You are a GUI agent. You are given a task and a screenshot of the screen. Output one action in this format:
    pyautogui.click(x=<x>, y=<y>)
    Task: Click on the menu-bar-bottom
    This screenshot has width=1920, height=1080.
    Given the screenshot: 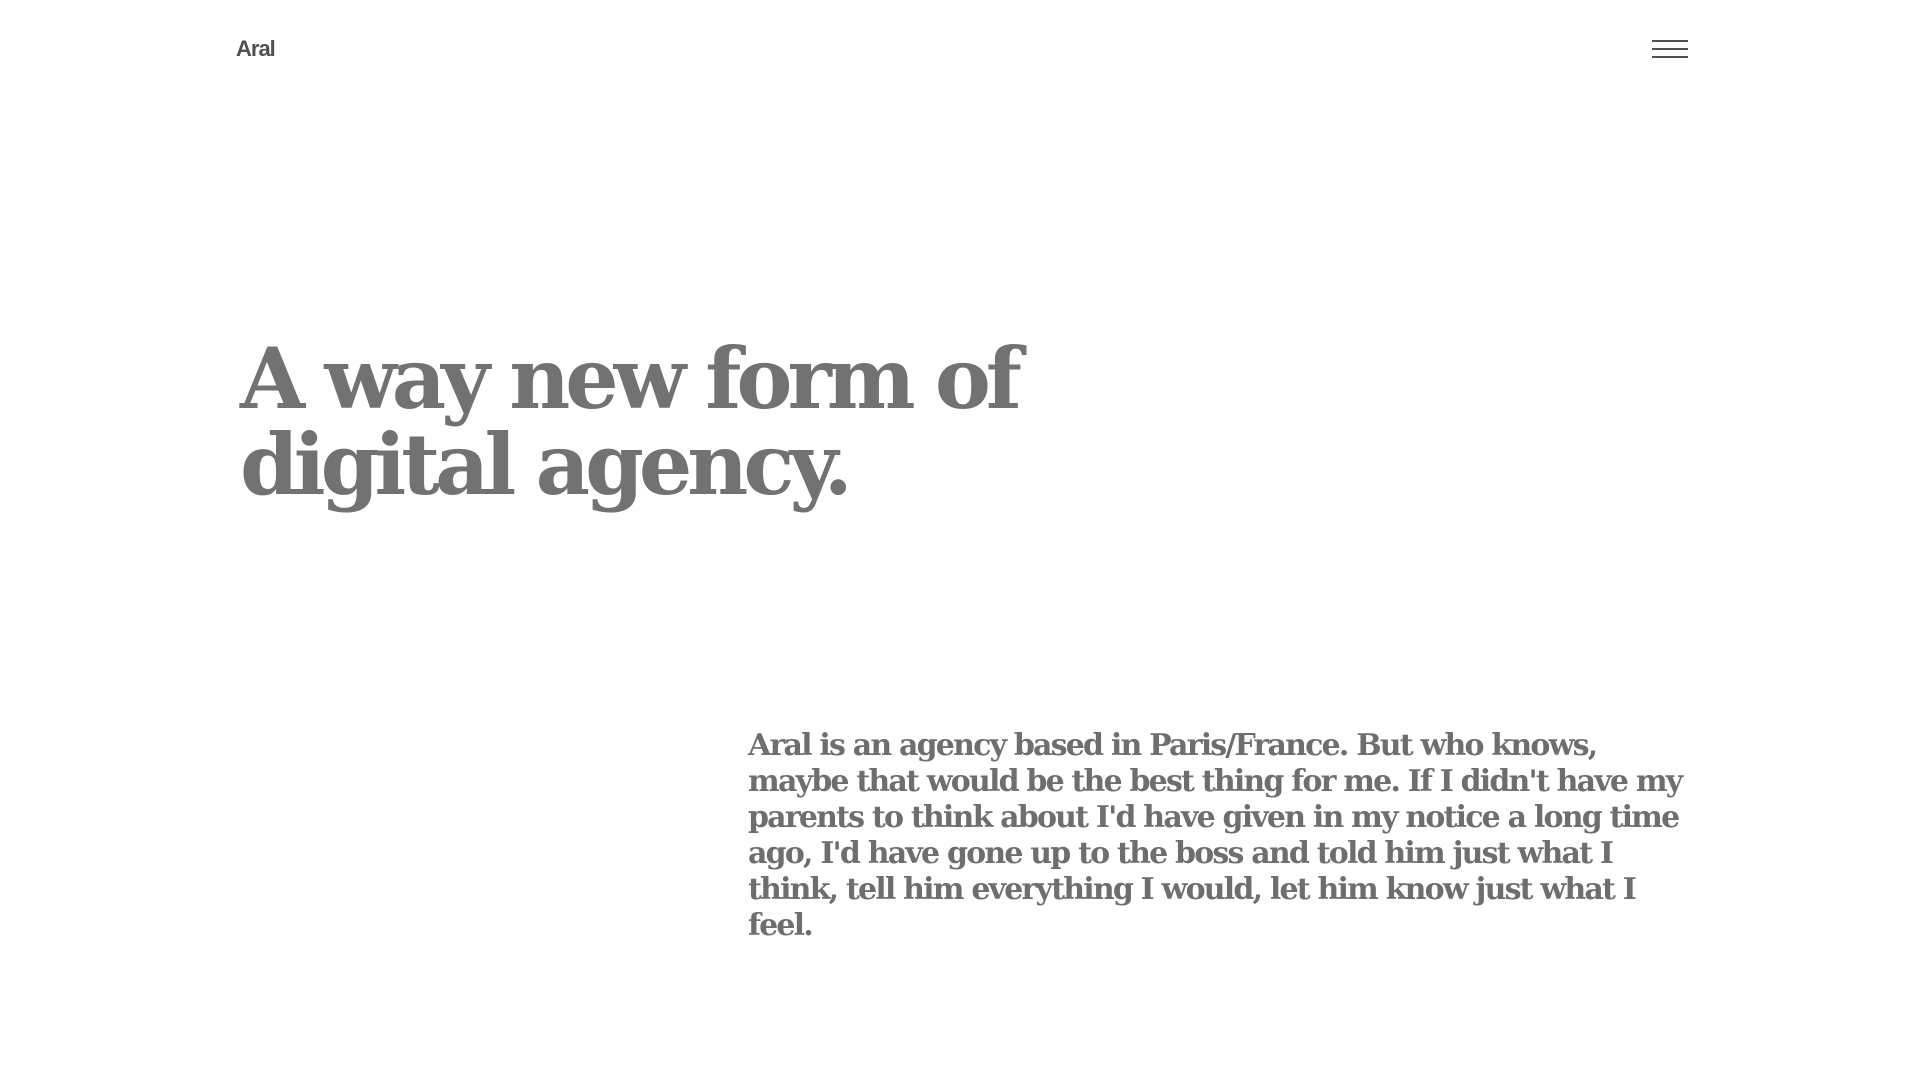 What is the action you would take?
    pyautogui.click(x=1670, y=57)
    